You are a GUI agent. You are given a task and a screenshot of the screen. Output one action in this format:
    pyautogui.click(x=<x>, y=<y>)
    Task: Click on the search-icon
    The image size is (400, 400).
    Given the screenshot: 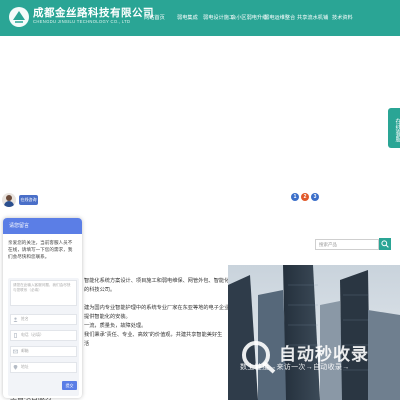 What is the action you would take?
    pyautogui.click(x=385, y=244)
    